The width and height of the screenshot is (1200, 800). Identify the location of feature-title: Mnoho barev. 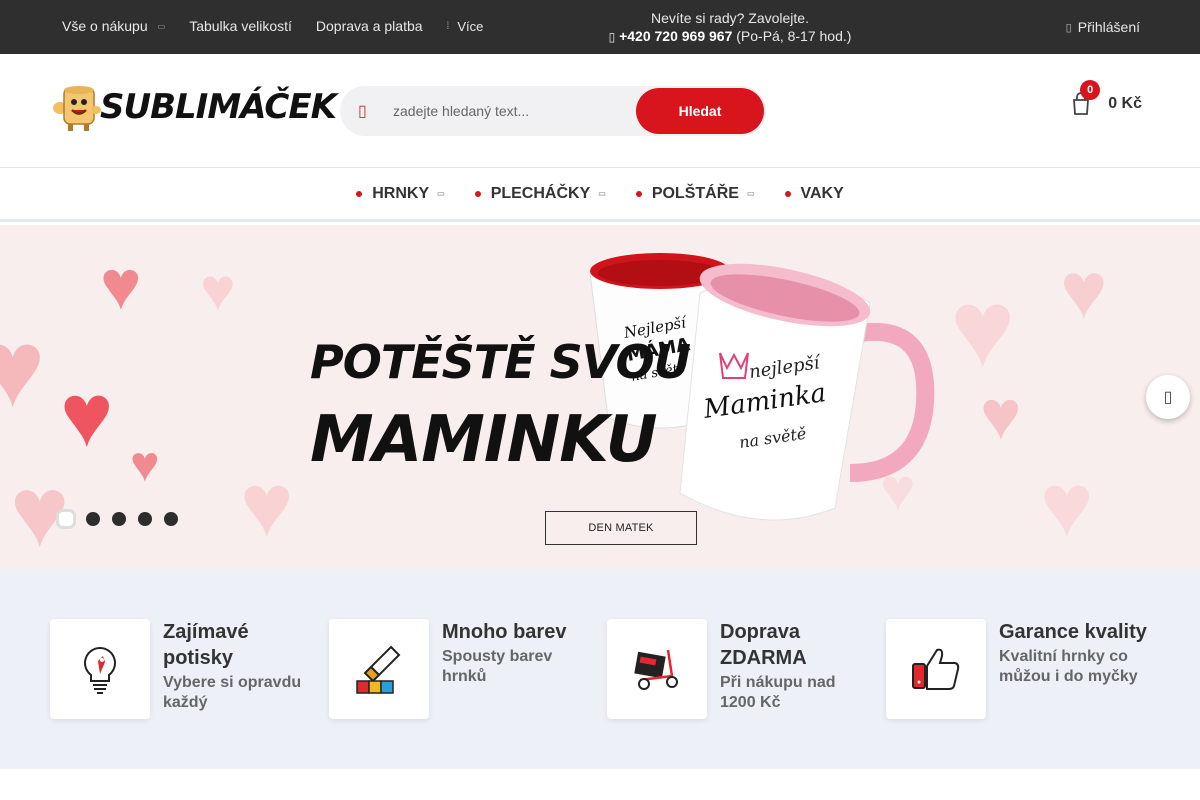
(504, 632).